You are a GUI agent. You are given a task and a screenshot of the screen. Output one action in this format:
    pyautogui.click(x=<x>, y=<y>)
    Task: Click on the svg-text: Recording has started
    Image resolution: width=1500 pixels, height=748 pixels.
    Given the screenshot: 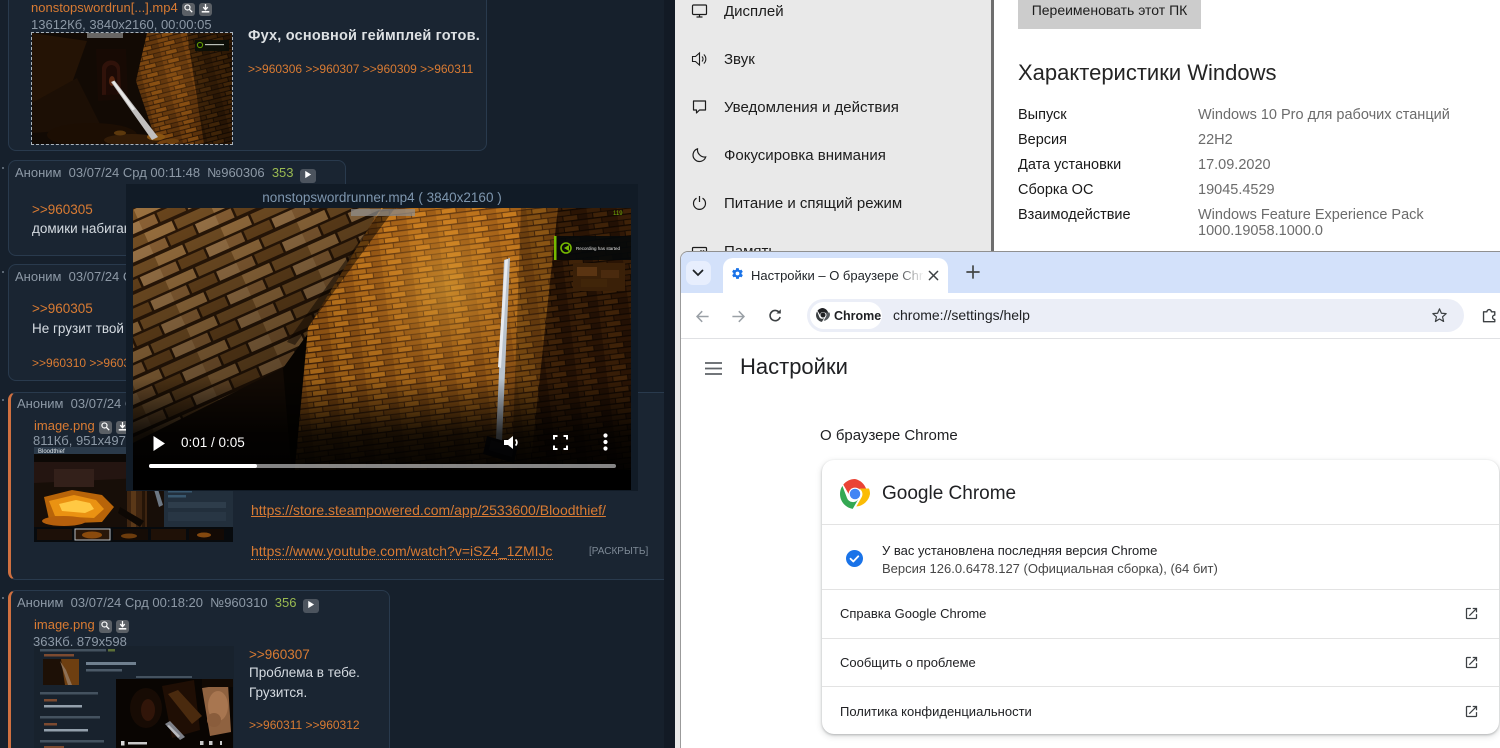 What is the action you would take?
    pyautogui.click(x=598, y=248)
    